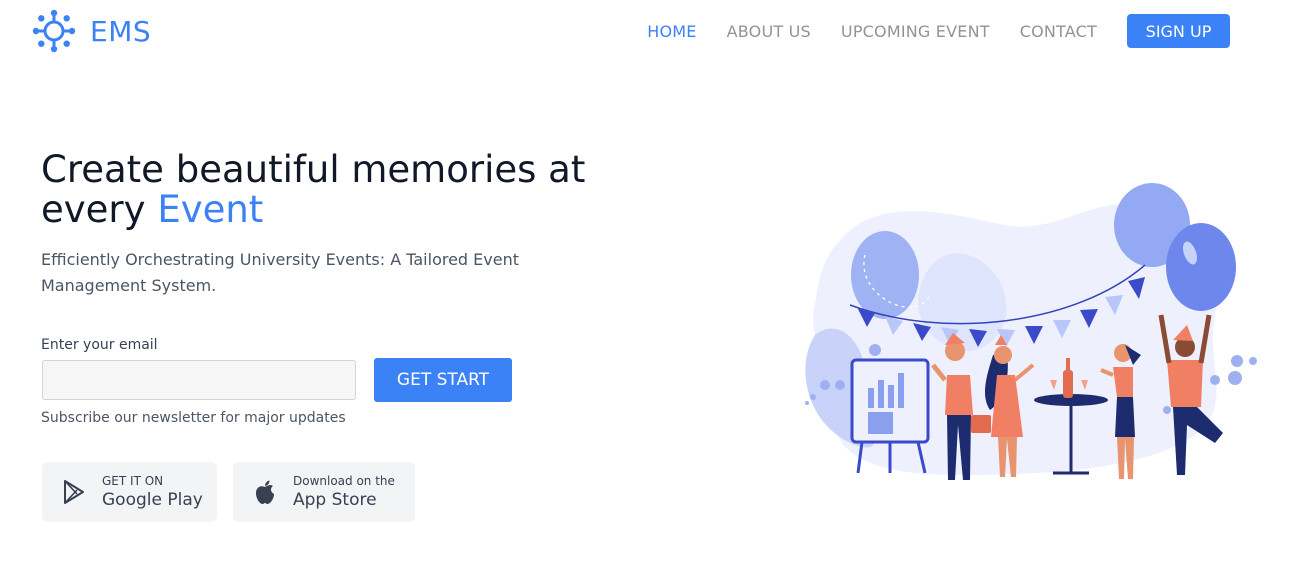  Describe the element at coordinates (915, 31) in the screenshot. I see `nav-upcoming-event: UPCOMING EVENT` at that location.